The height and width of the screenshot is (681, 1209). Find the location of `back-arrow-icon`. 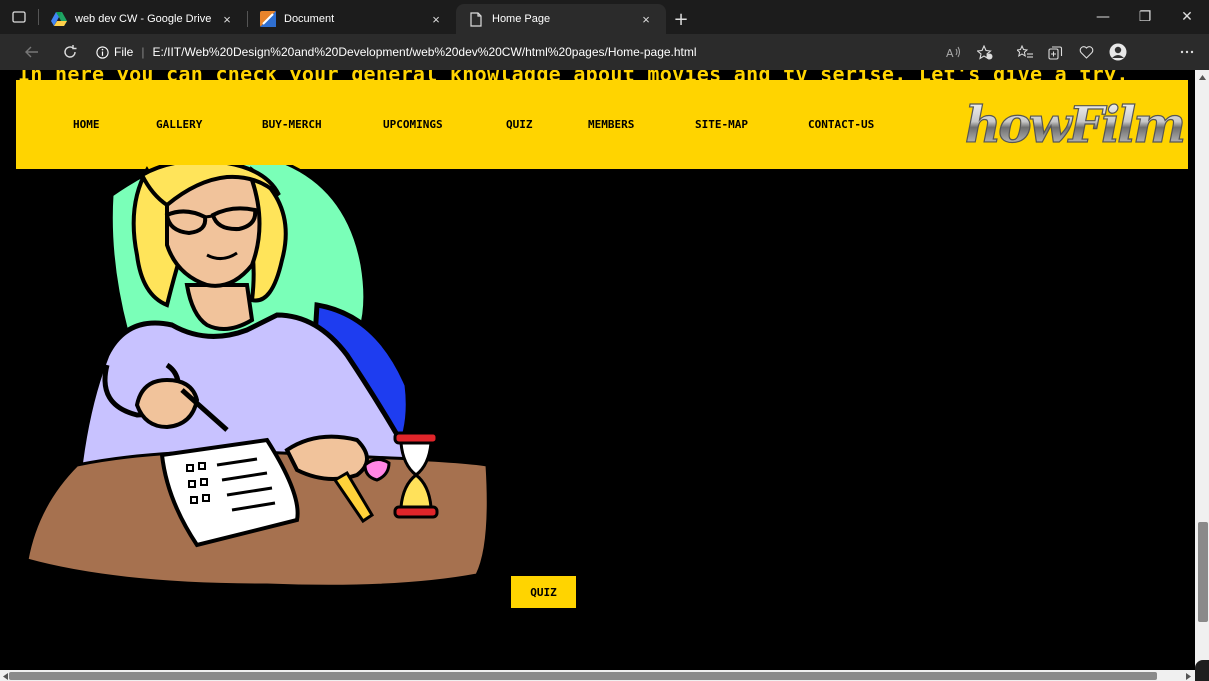

back-arrow-icon is located at coordinates (31, 52).